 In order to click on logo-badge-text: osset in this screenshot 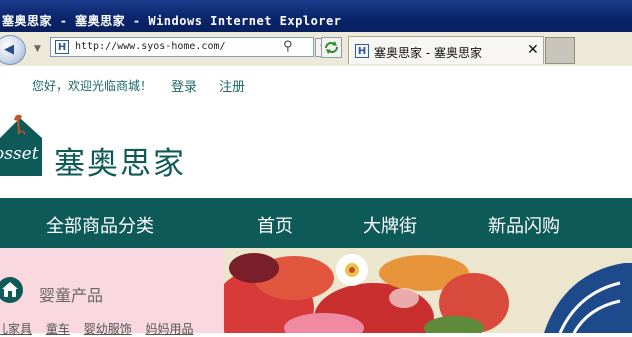, I will do `click(19, 154)`.